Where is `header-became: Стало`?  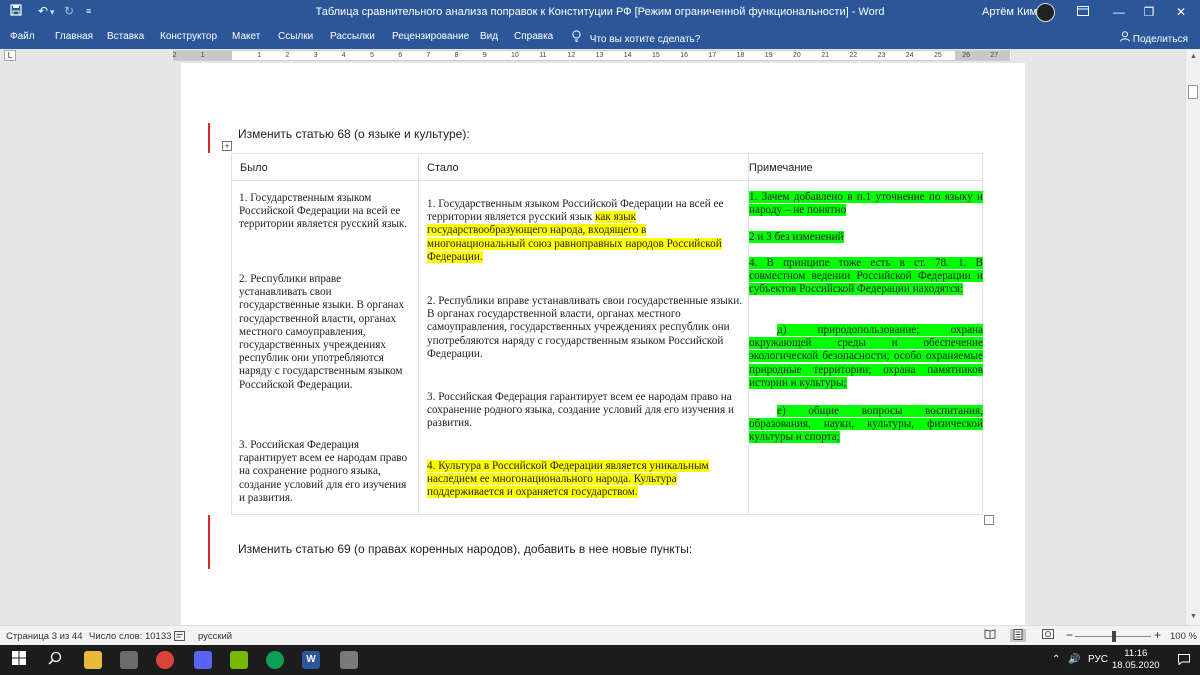
header-became: Стало is located at coordinates (443, 168).